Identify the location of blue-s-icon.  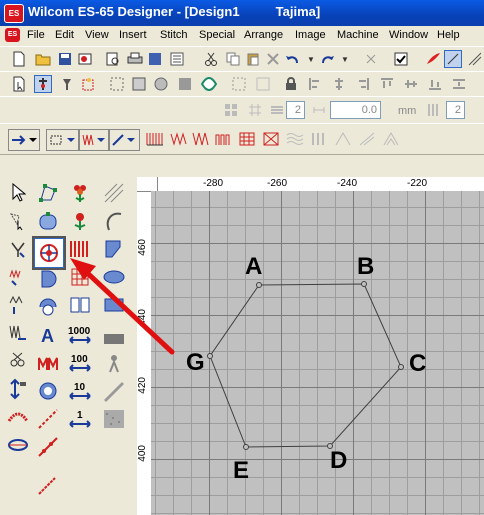
(48, 307).